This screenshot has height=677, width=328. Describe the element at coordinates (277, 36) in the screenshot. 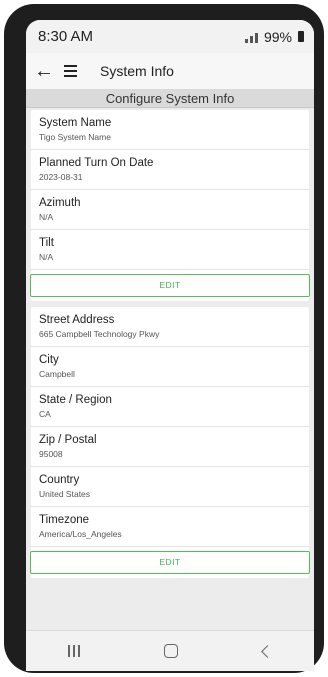

I see `battery-percent: 99%` at that location.